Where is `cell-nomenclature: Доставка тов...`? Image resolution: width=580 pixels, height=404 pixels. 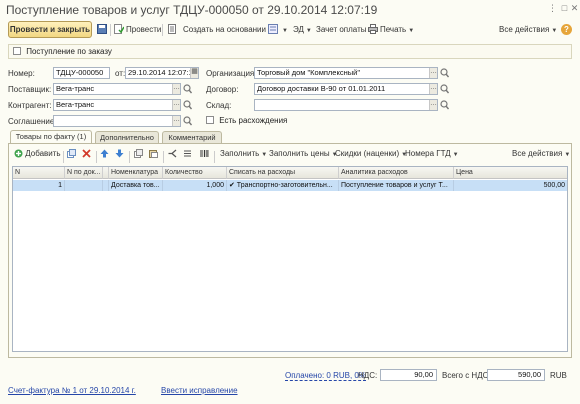 cell-nomenclature: Доставка тов... is located at coordinates (136, 185).